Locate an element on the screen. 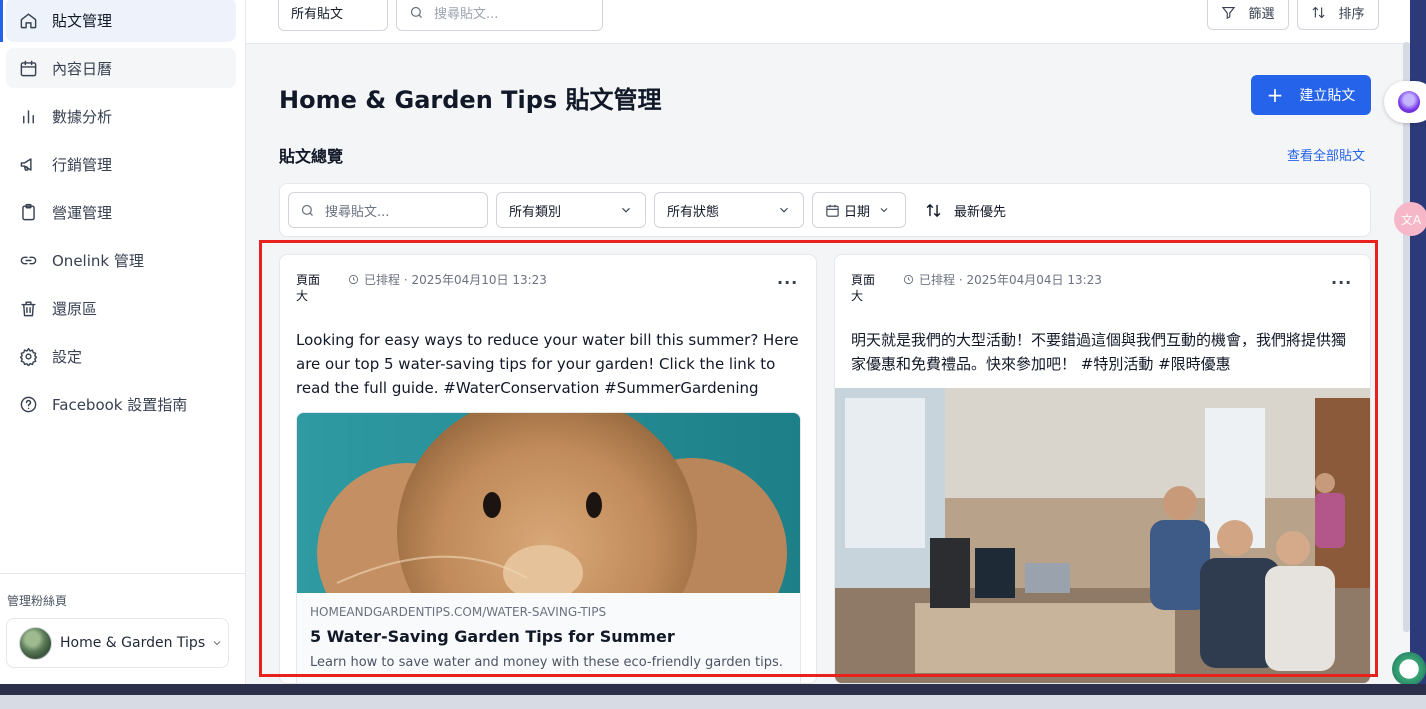  gear-icon is located at coordinates (28, 356).